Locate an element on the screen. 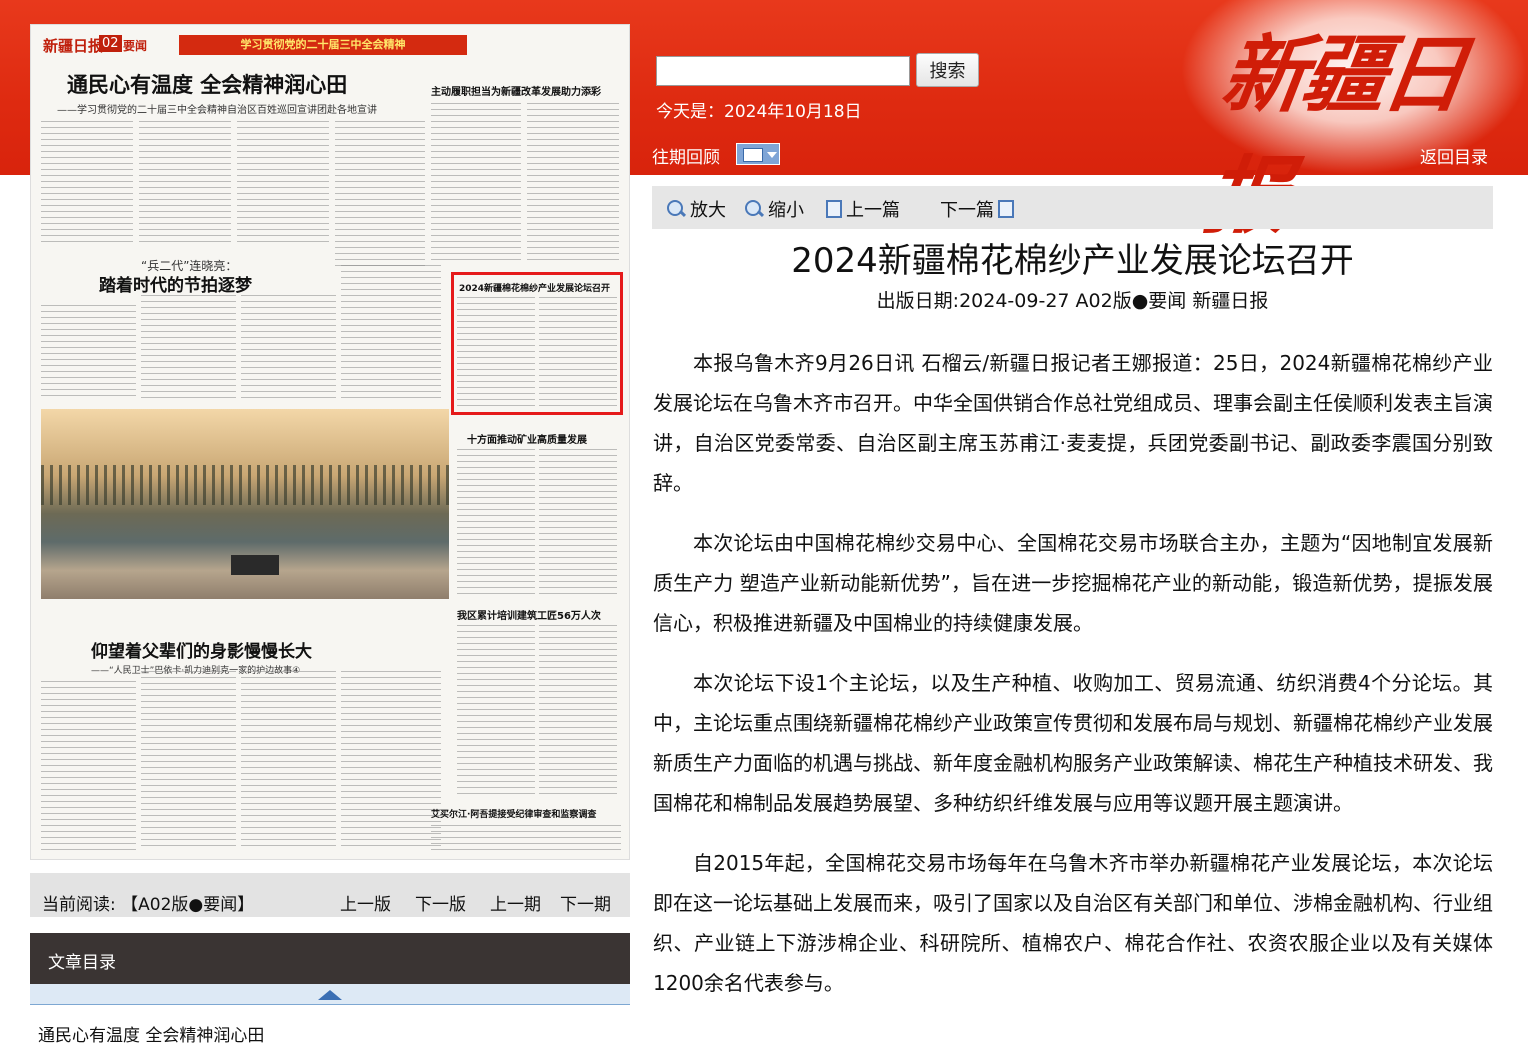 The width and height of the screenshot is (1528, 1048). page-image-number: 02 is located at coordinates (110, 43).